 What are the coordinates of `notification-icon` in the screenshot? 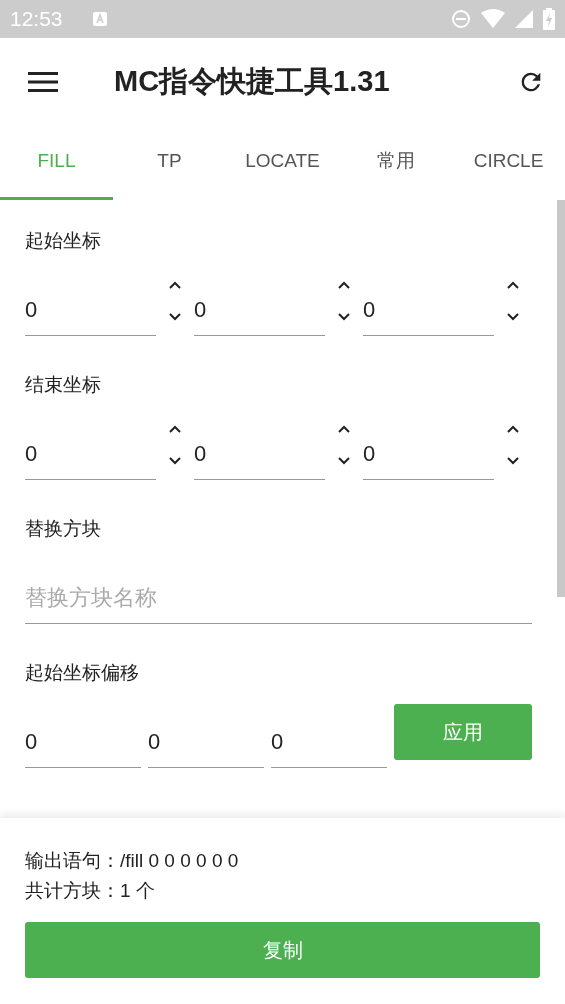 It's located at (99, 19).